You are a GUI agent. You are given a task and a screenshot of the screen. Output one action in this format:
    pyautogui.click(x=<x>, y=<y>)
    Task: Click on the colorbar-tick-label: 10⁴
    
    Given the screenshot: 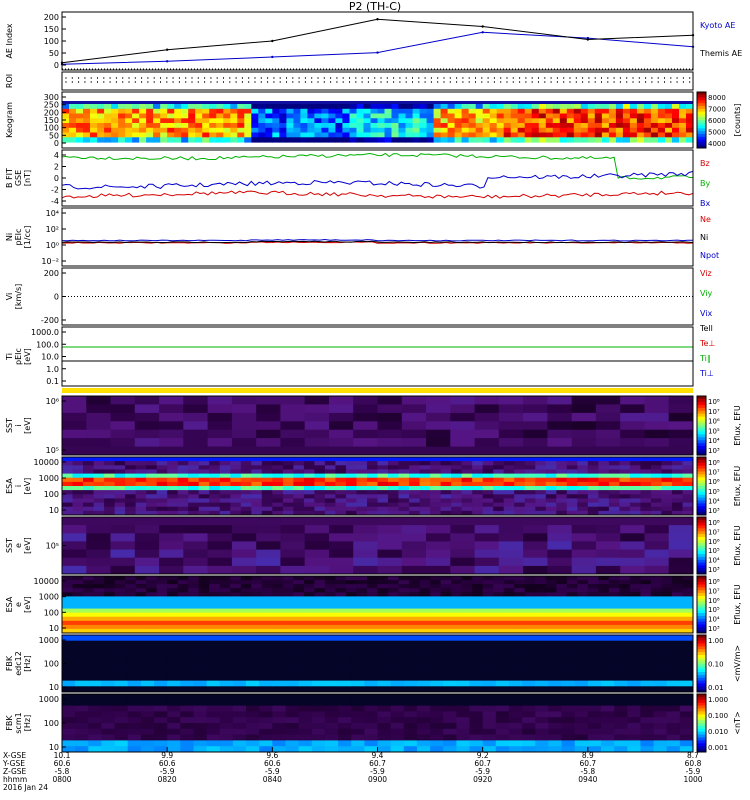 What is the action you would take?
    pyautogui.click(x=714, y=561)
    